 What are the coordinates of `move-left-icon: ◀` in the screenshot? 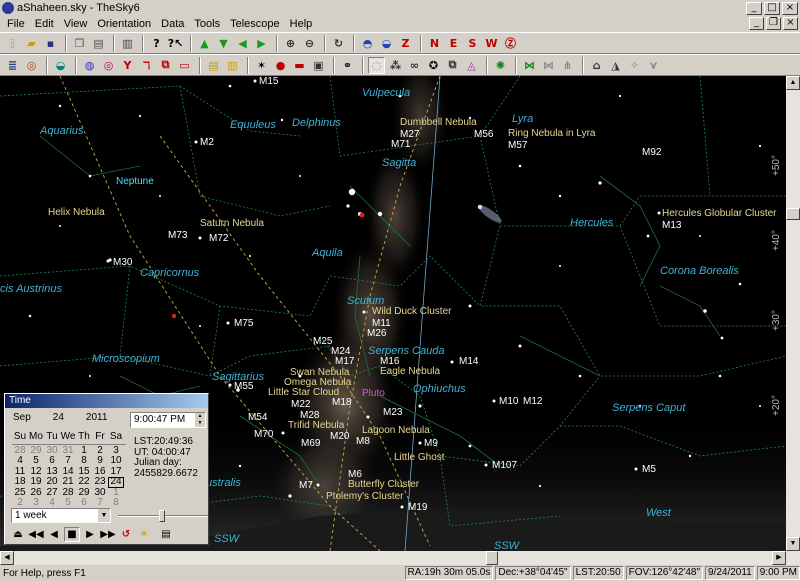 It's located at (242, 43).